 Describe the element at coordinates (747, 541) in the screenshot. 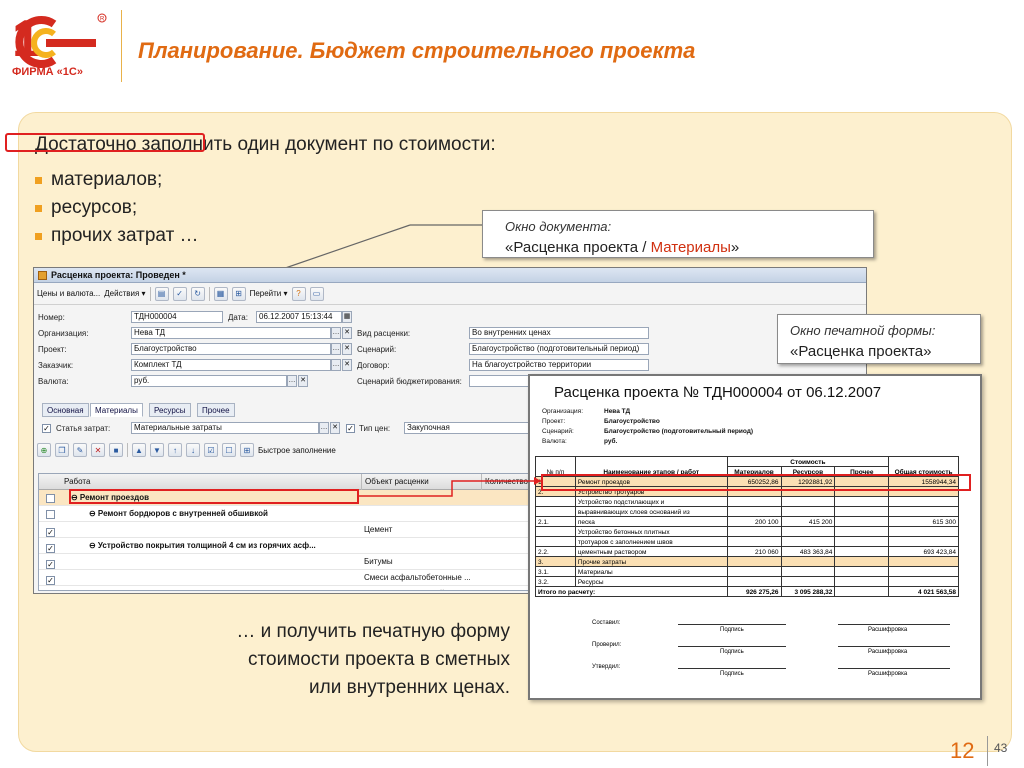

I see `table-row: тротуаров с заполнением швов` at that location.